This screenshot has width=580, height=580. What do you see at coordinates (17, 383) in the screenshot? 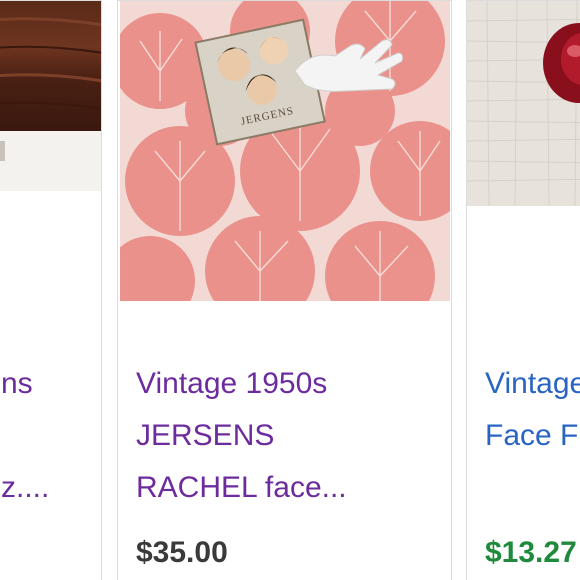
I see `listing-title-line: ns` at bounding box center [17, 383].